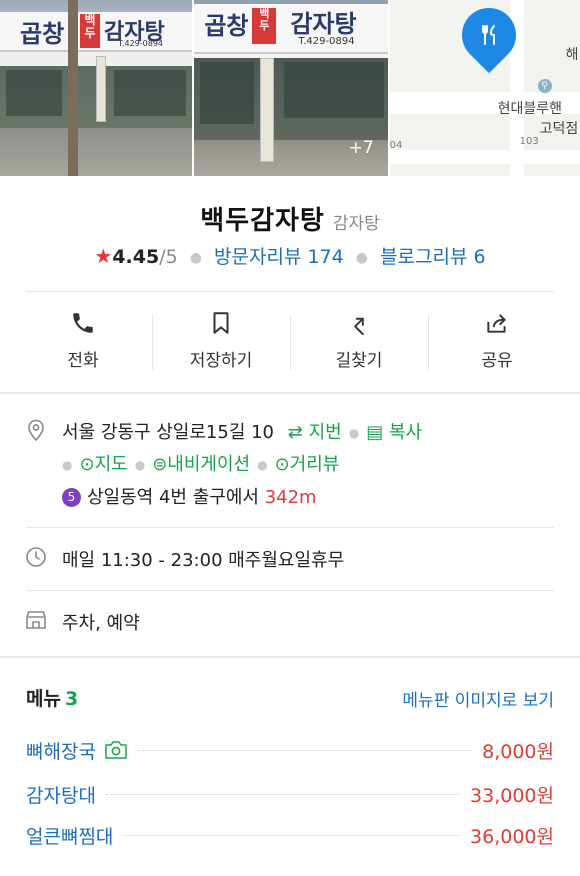 The width and height of the screenshot is (580, 876). I want to click on jibun-label: 지번, so click(325, 432).